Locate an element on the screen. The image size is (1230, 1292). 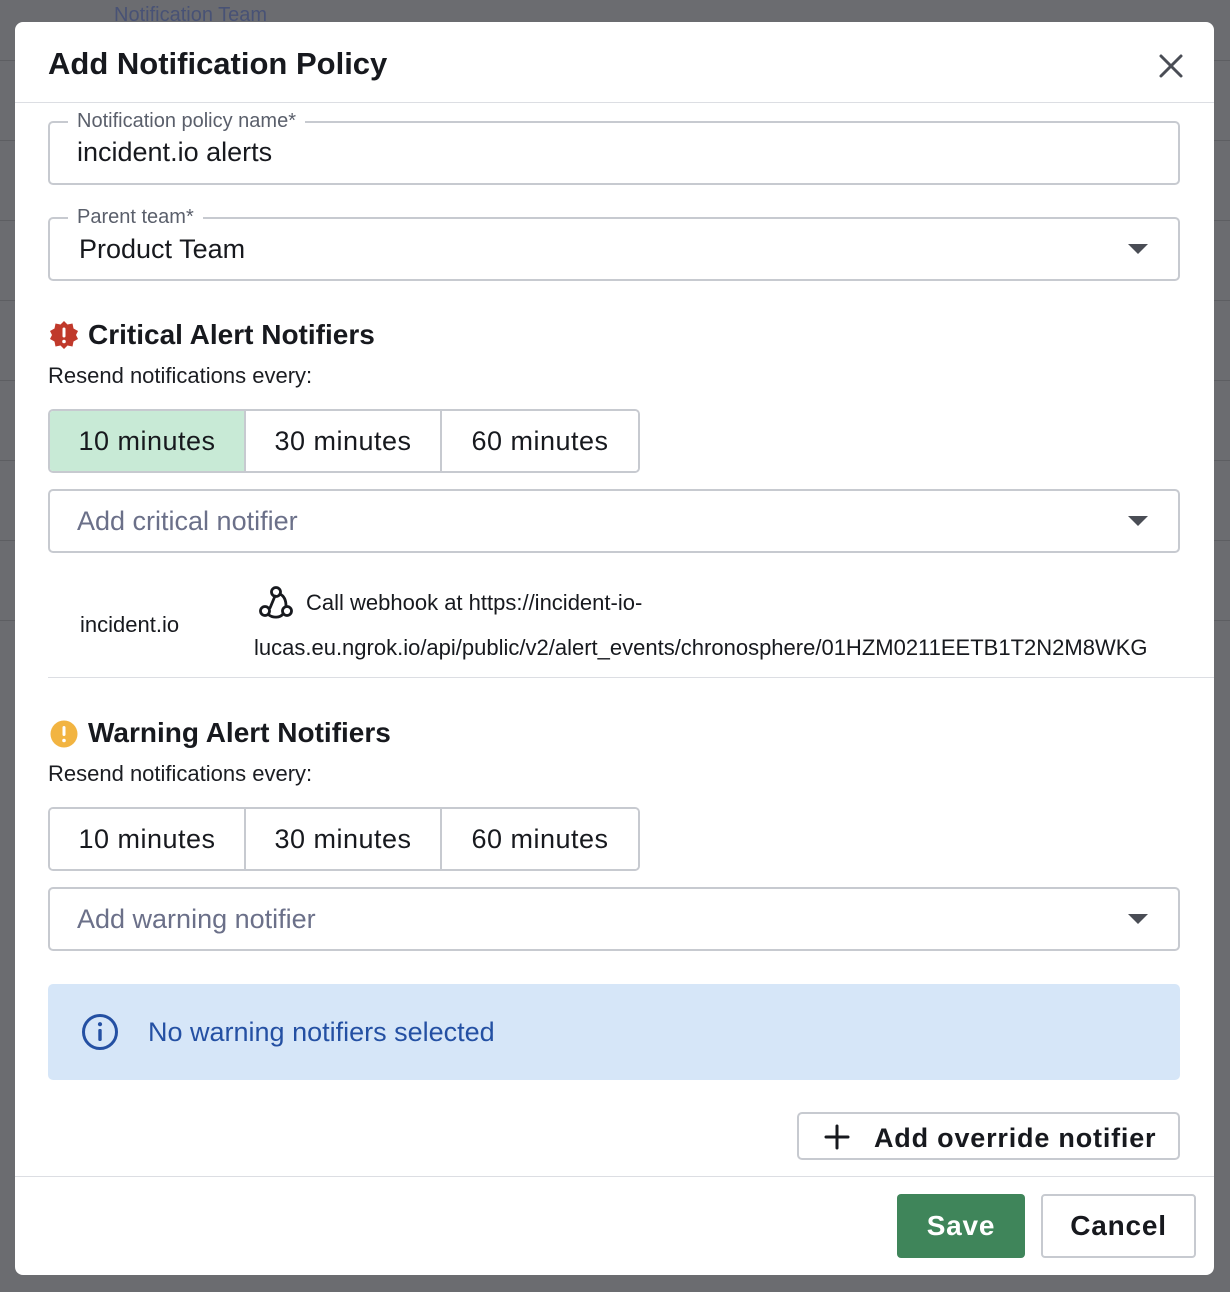
webhook-description-line1: Call webhook at https://incident-io- is located at coordinates (474, 602).